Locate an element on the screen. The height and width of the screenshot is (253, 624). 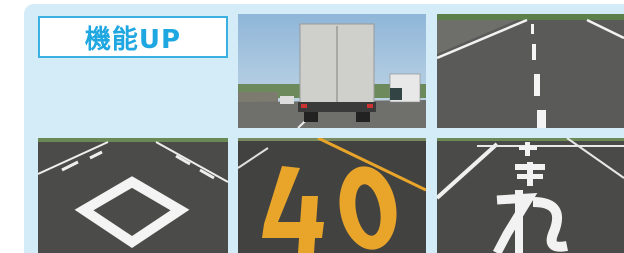
truck-rear-view-photo is located at coordinates (332, 71).